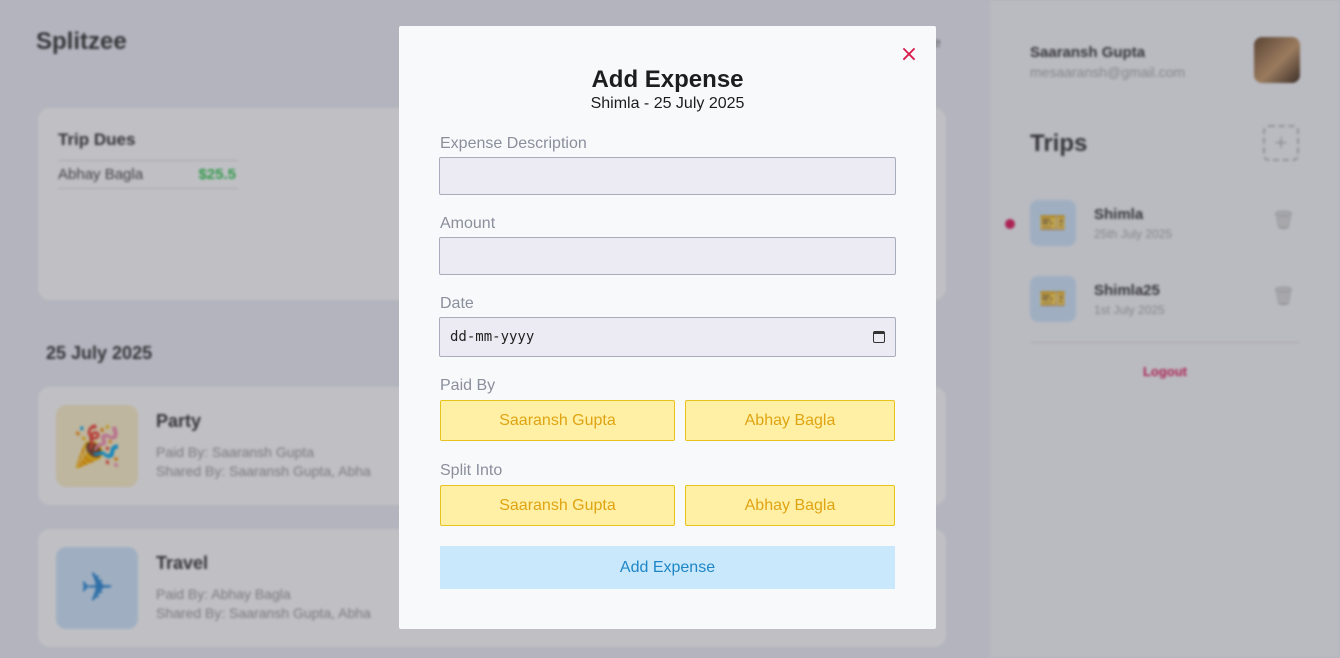  Describe the element at coordinates (667, 103) in the screenshot. I see `modal-subtitle: Shimla - 25 July 2025` at that location.